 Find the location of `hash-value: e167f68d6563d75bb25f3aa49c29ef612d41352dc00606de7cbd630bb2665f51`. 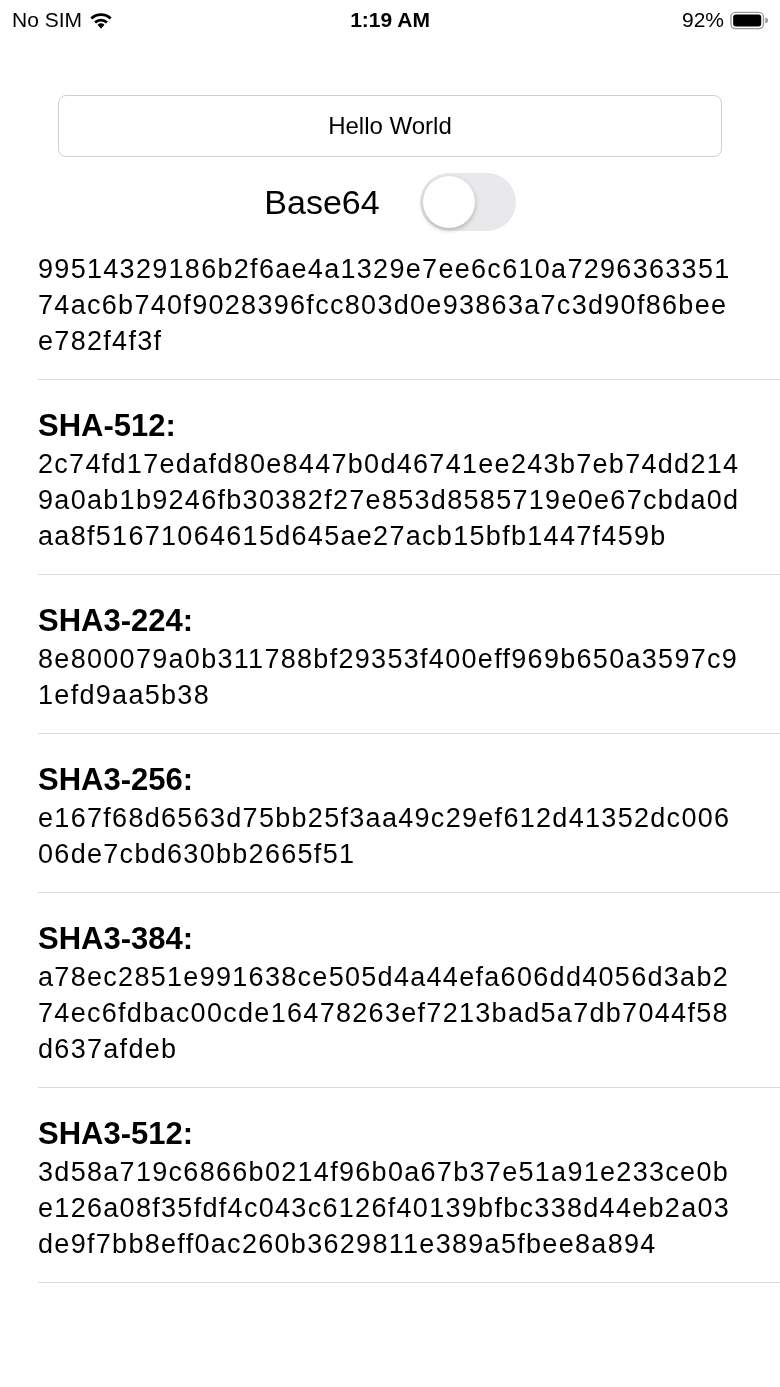

hash-value: e167f68d6563d75bb25f3aa49c29ef612d41352dc00606de7cbd630bb2665f51 is located at coordinates (385, 836).